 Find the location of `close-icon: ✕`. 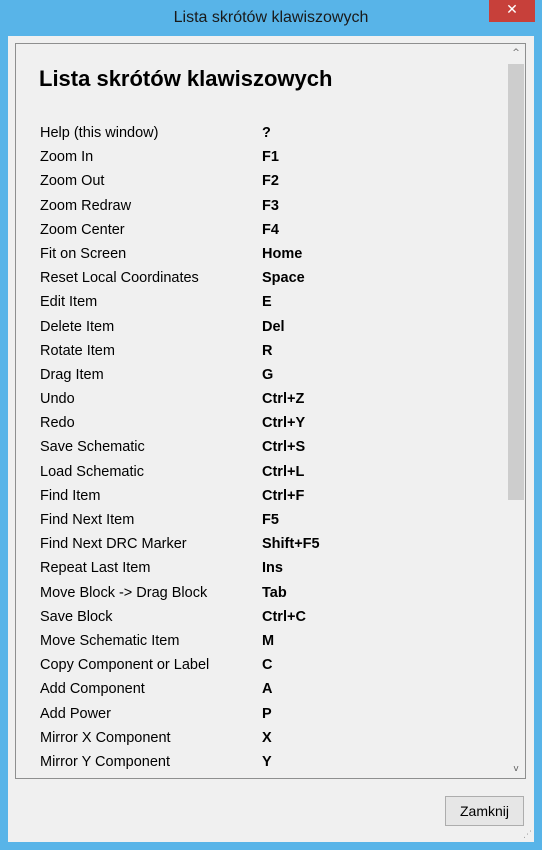

close-icon: ✕ is located at coordinates (512, 10).